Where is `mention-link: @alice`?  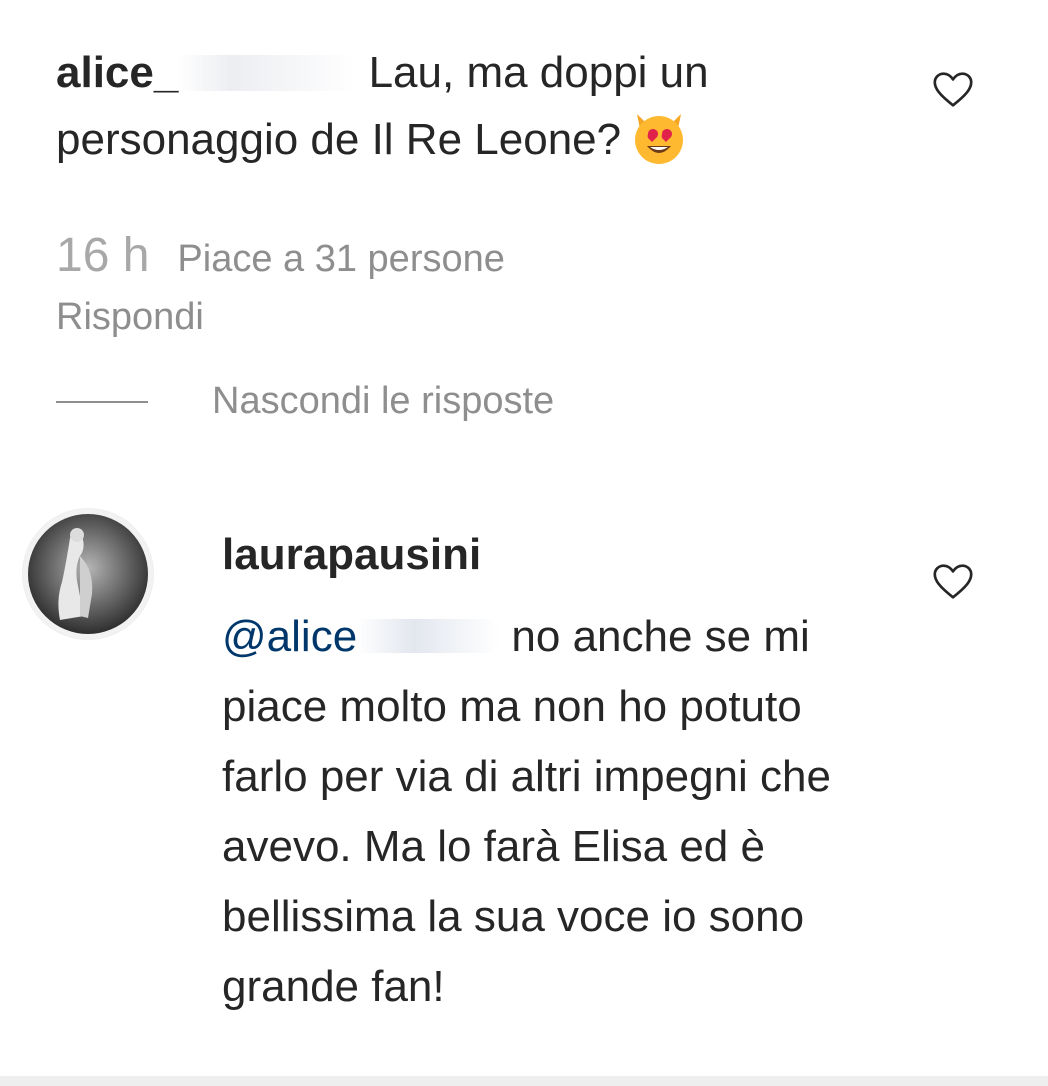
mention-link: @alice is located at coordinates (289, 636).